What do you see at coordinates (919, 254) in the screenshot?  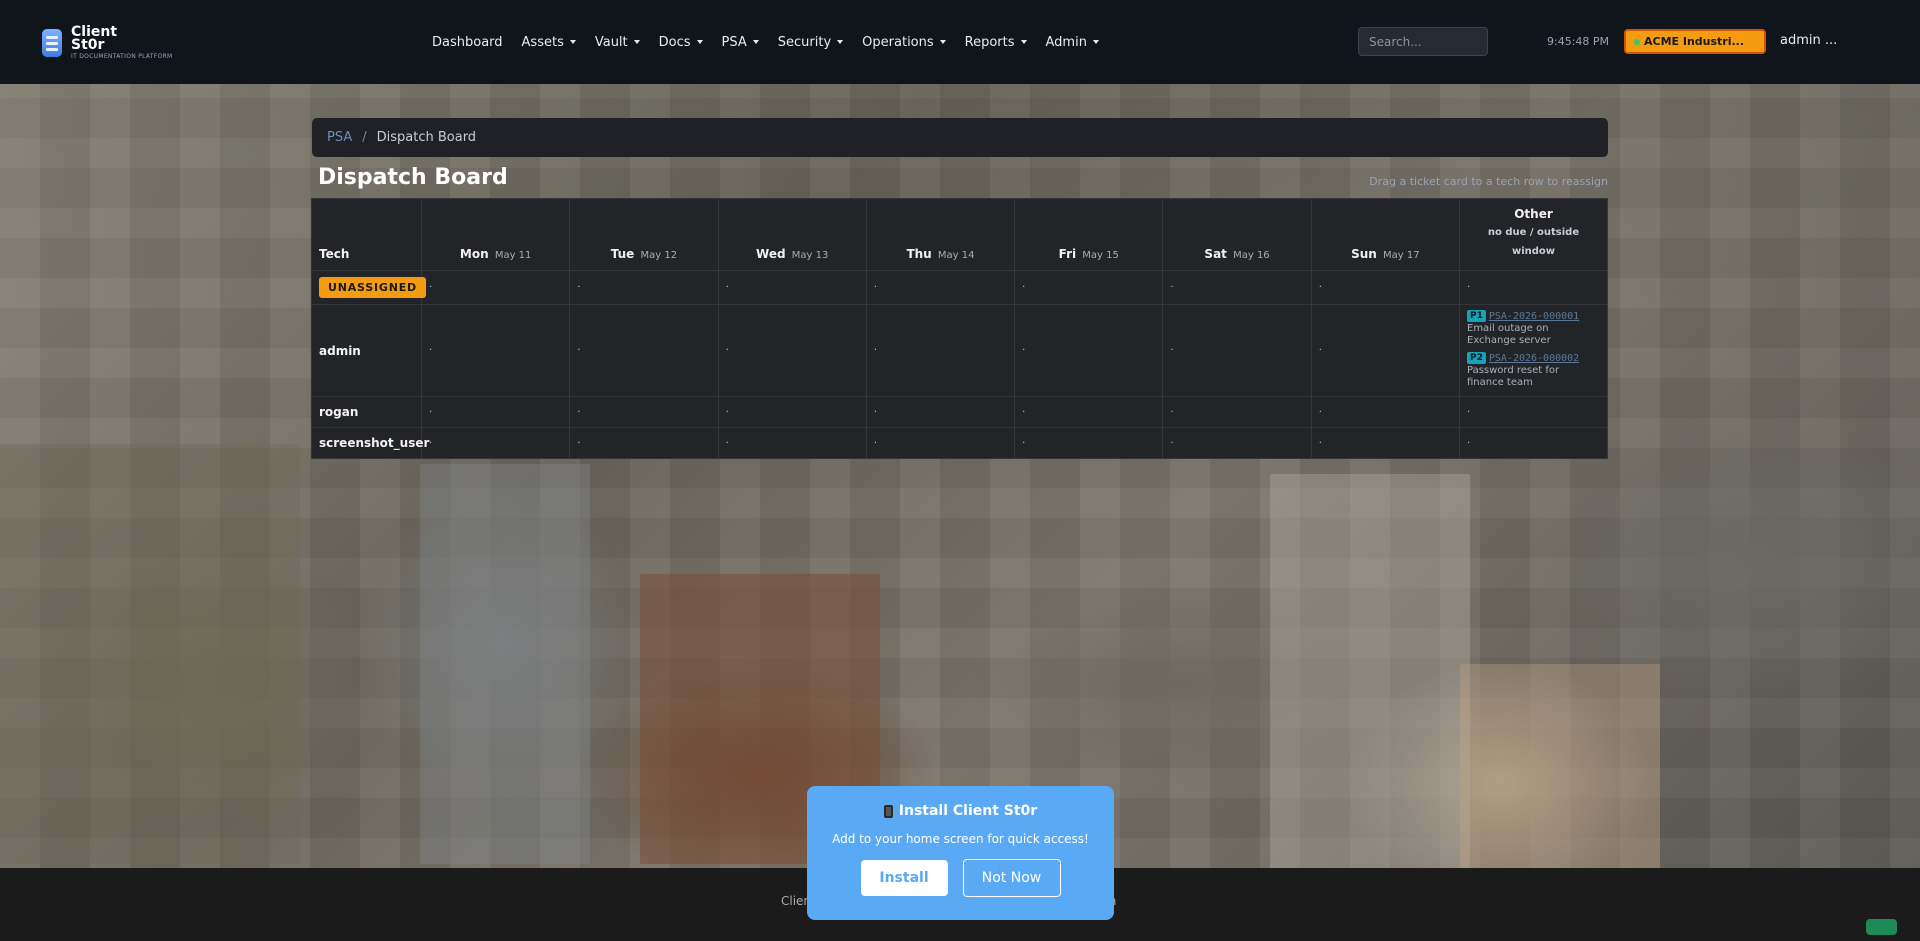 I see `day-name: Thu` at bounding box center [919, 254].